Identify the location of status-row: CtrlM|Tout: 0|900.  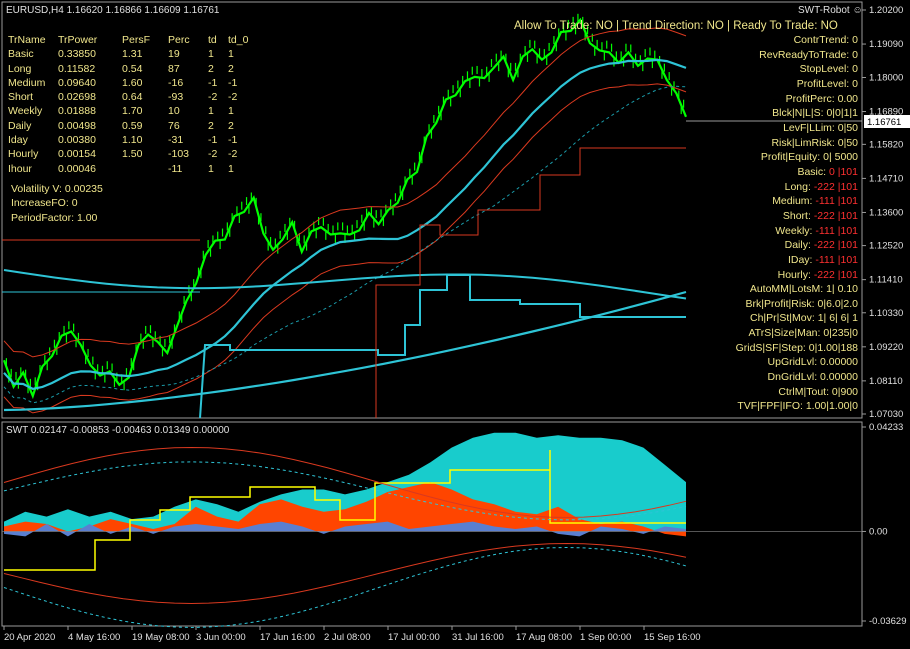
(797, 392).